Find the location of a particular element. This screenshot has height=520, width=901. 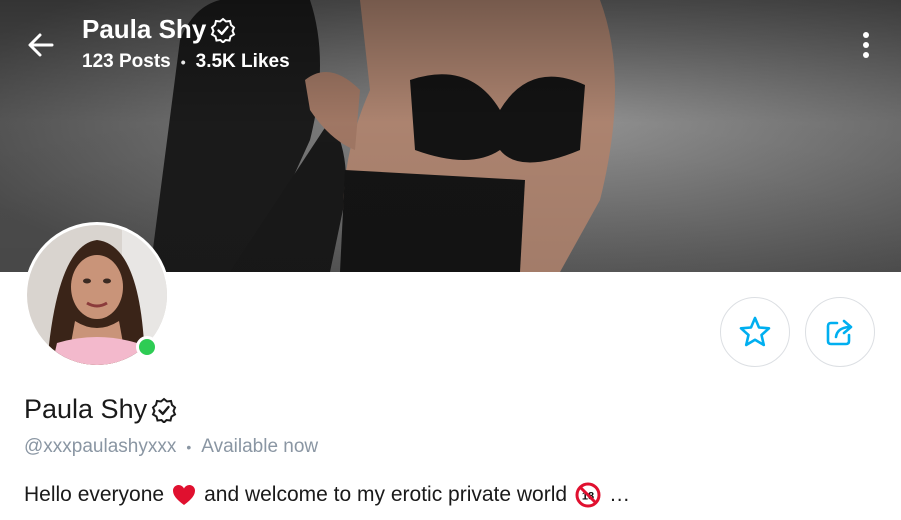

header-title: Paula Shy is located at coordinates (186, 29).